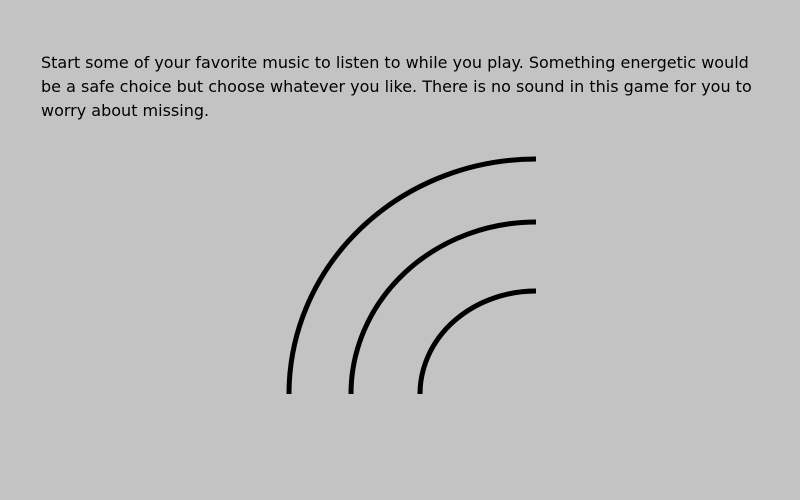 The image size is (800, 500). I want to click on music-waves-icon, so click(411, 275).